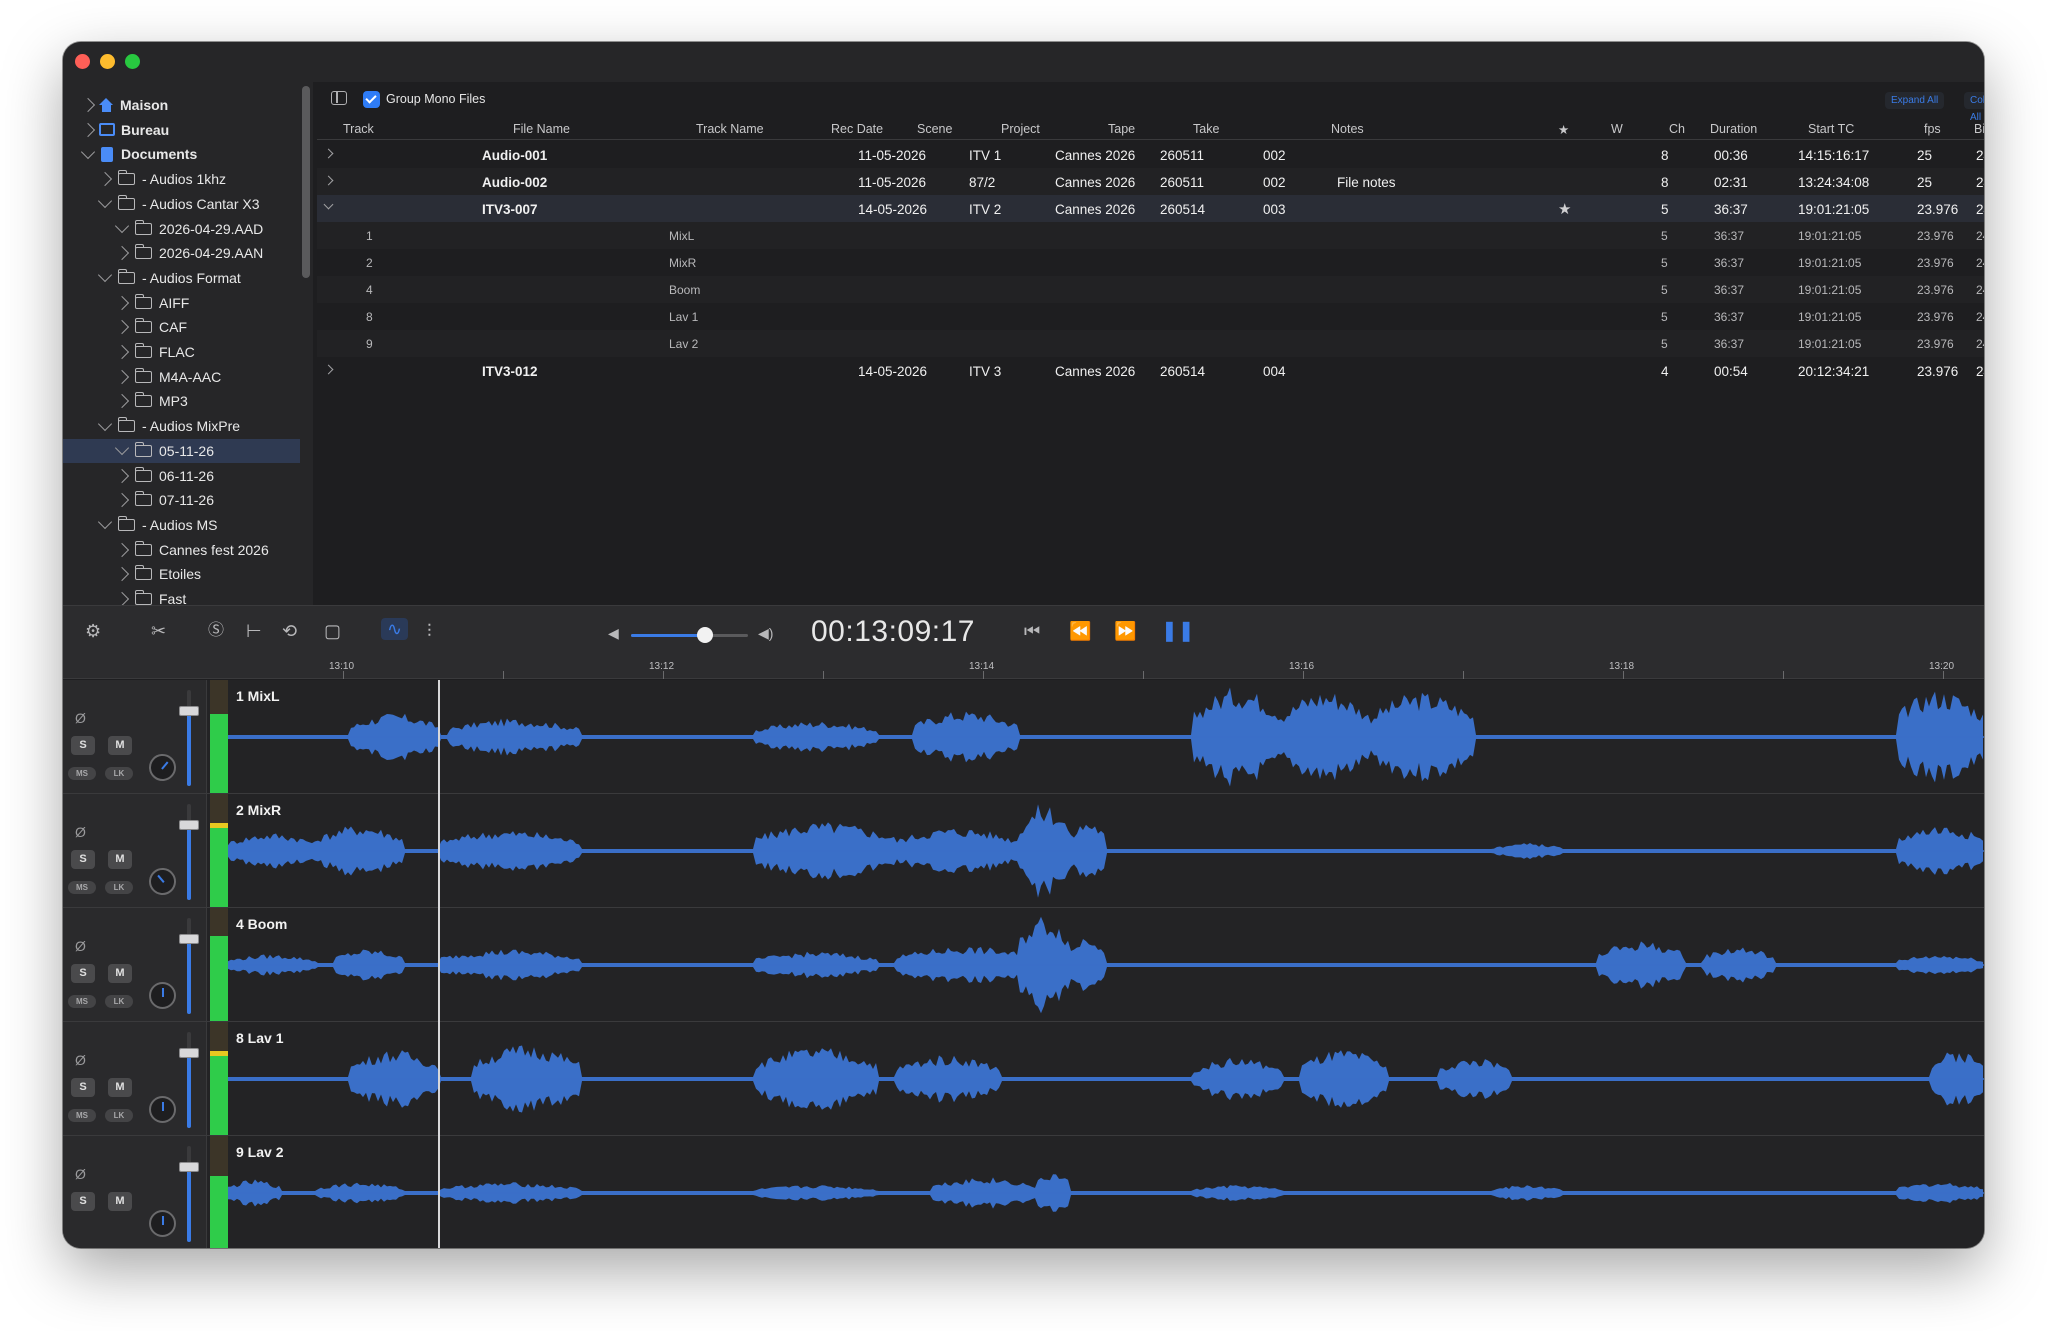 The image size is (2048, 1331). Describe the element at coordinates (705, 635) in the screenshot. I see `volume-slider-knob` at that location.